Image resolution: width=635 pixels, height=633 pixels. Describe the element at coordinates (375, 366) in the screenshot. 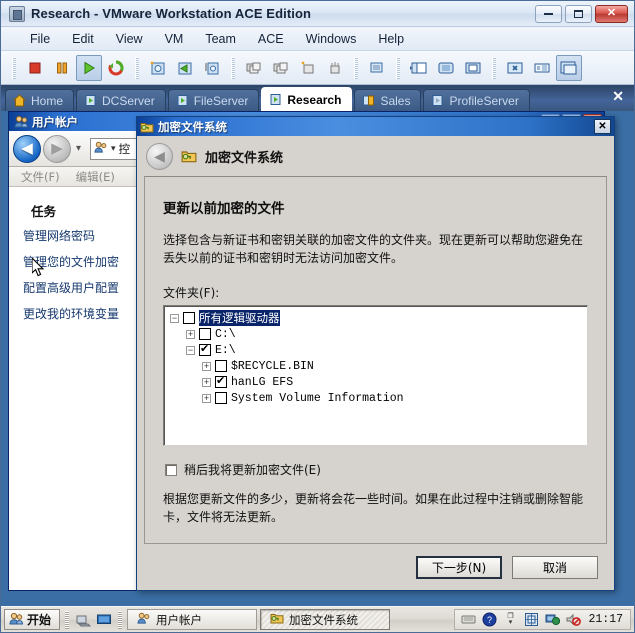

I see `tree-item: + $RECYCLE.BIN` at that location.